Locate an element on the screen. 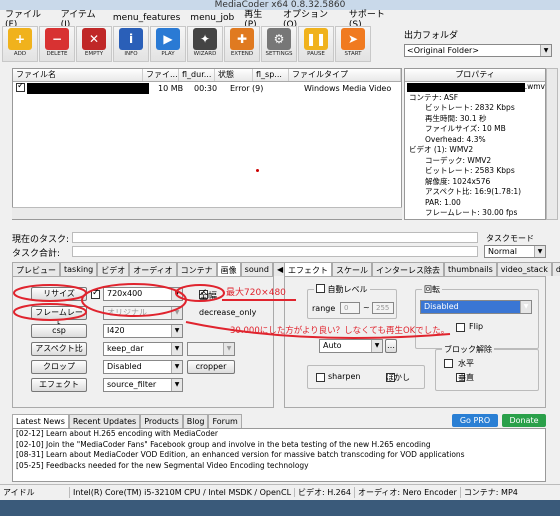 This screenshot has height=516, width=560. status-state: アイドル is located at coordinates (35, 492).